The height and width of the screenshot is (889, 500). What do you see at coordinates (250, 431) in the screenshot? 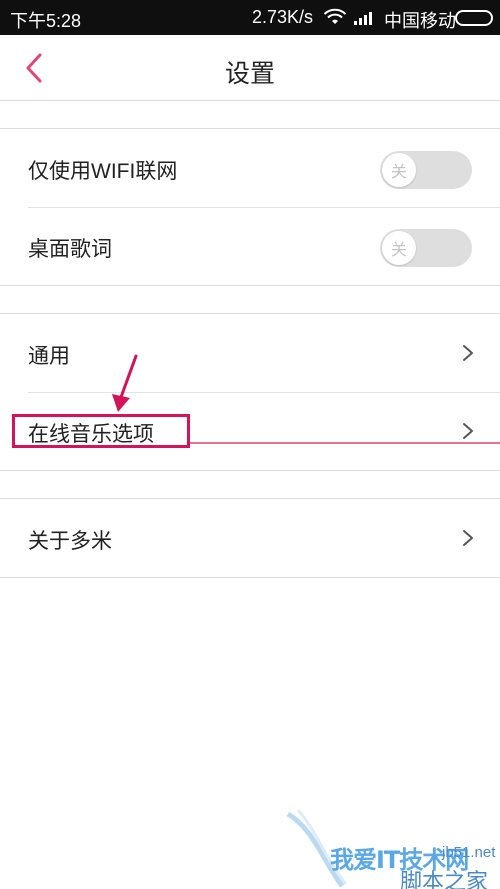
I see `settings-row-online-music: 在线音乐选项` at bounding box center [250, 431].